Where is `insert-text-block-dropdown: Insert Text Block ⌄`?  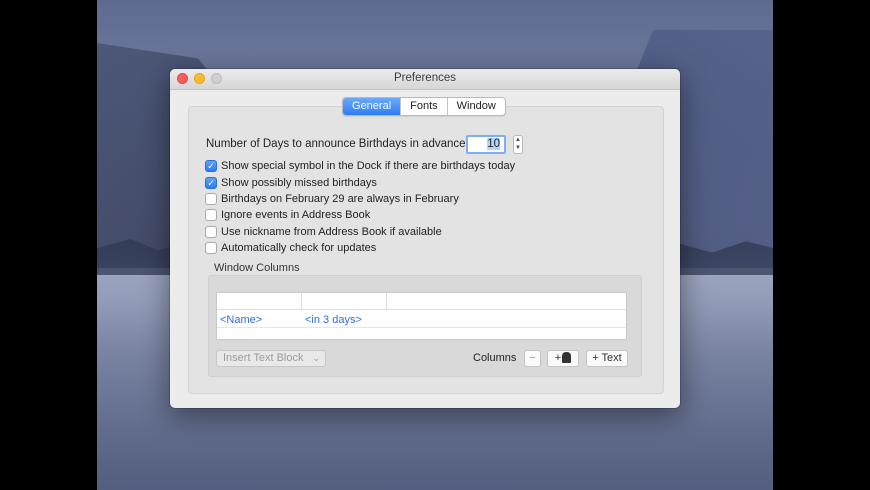
insert-text-block-dropdown: Insert Text Block ⌄ is located at coordinates (271, 358).